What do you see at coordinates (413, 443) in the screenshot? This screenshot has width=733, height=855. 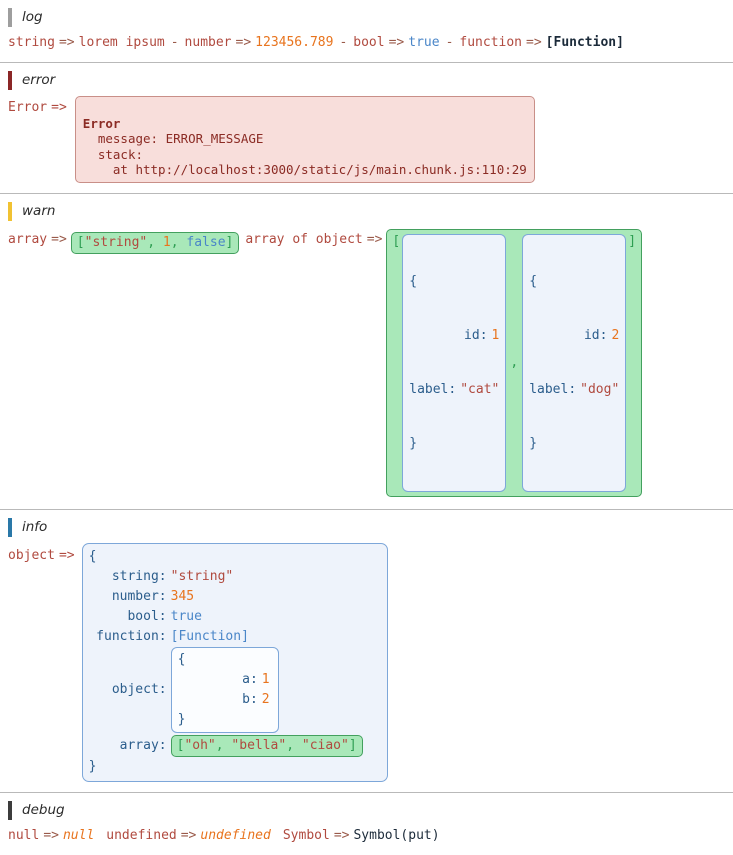 I see `aoo-object-0-close-brace: }` at bounding box center [413, 443].